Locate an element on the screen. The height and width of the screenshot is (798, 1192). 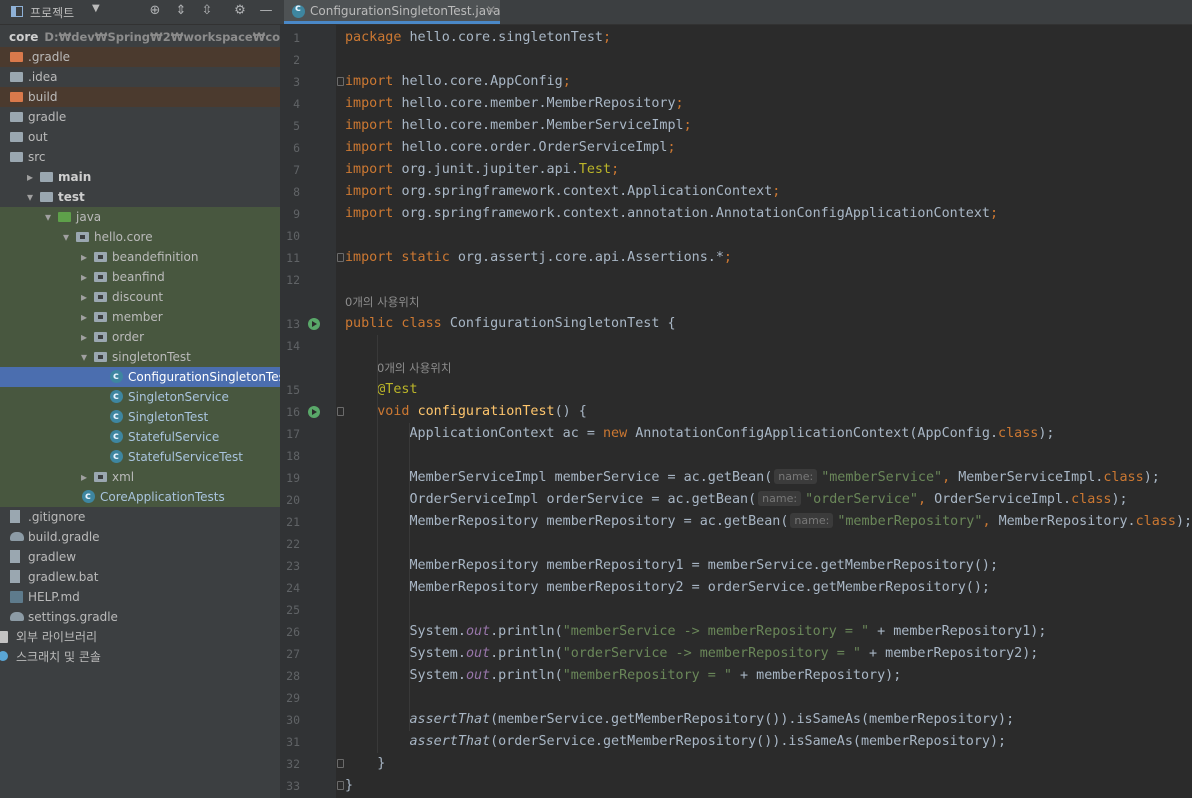
tree-item: ▾ hello.core is located at coordinates (140, 237).